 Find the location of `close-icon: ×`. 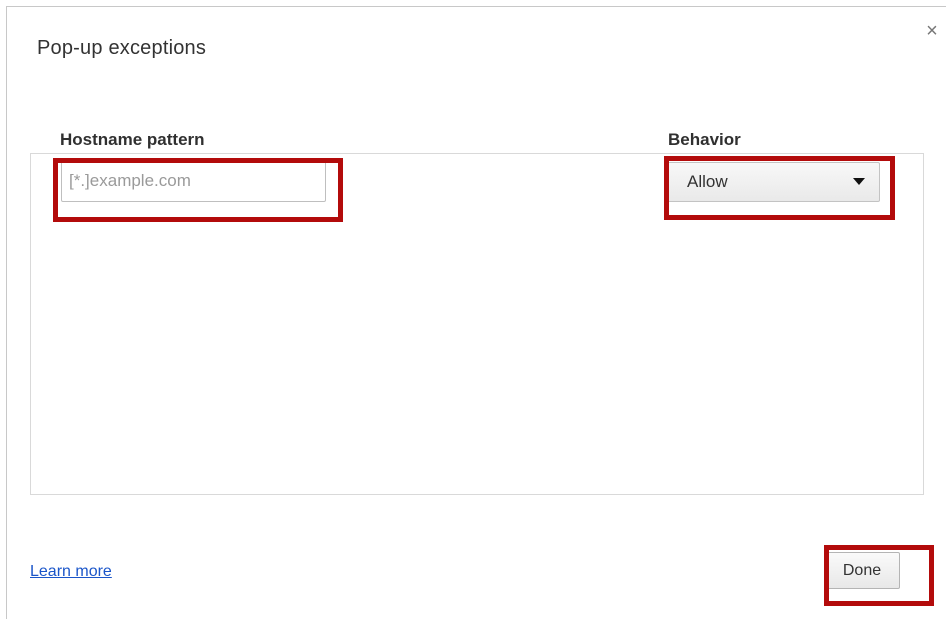

close-icon: × is located at coordinates (932, 31).